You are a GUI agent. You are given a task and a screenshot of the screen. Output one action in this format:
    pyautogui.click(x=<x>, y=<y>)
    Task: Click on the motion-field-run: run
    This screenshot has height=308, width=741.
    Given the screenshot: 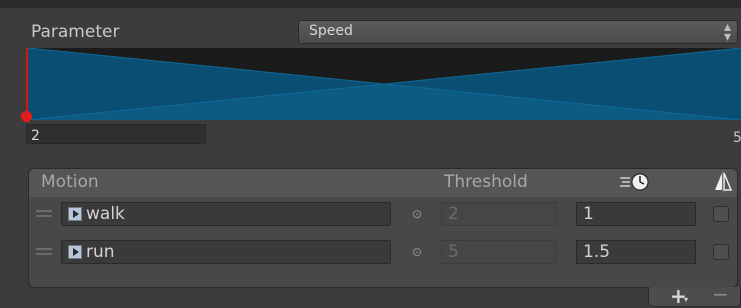 What is the action you would take?
    pyautogui.click(x=226, y=252)
    